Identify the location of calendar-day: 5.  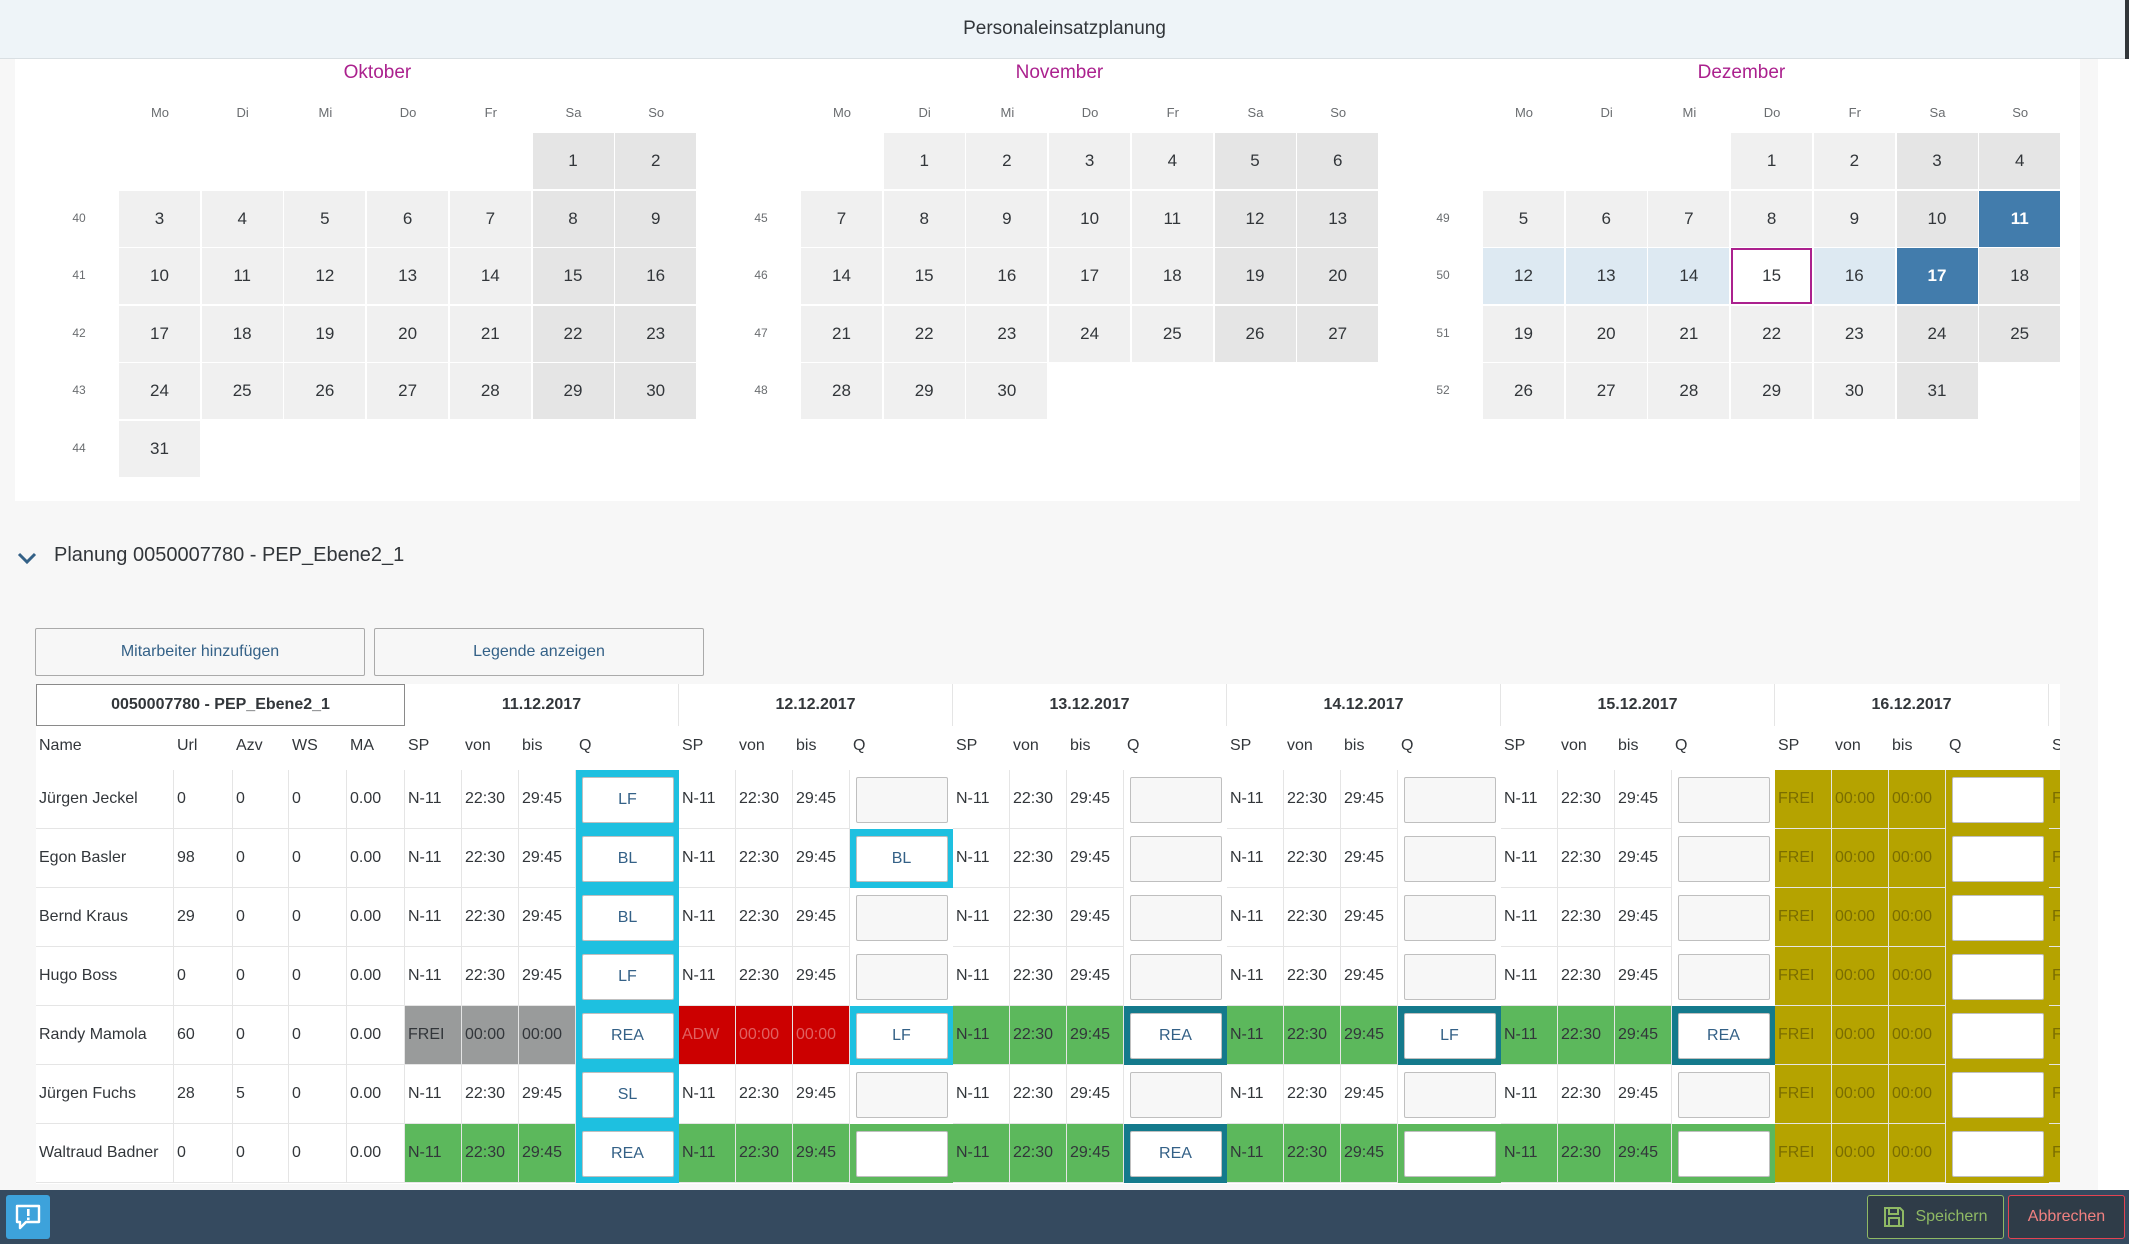
(1523, 218).